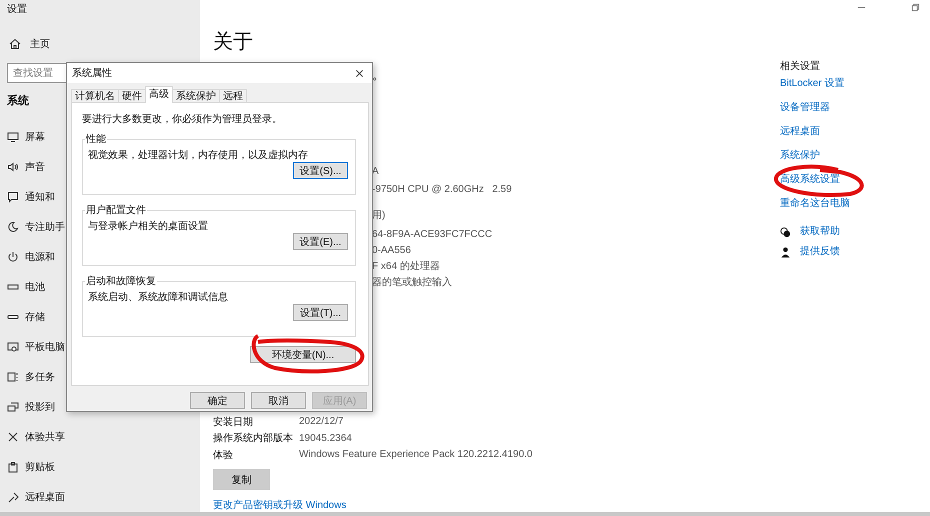 The height and width of the screenshot is (516, 930). What do you see at coordinates (785, 232) in the screenshot?
I see `chat-icon` at bounding box center [785, 232].